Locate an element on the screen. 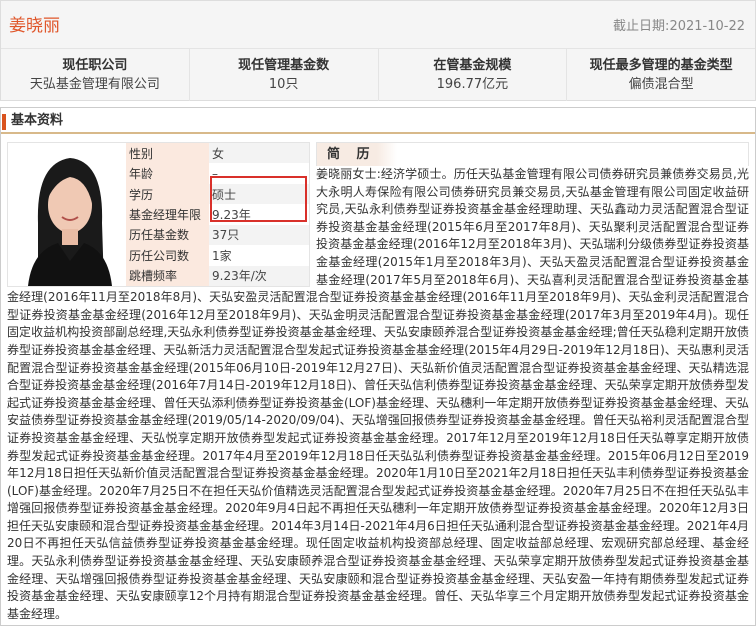 This screenshot has height=627, width=756. profile-value: 女 is located at coordinates (259, 153).